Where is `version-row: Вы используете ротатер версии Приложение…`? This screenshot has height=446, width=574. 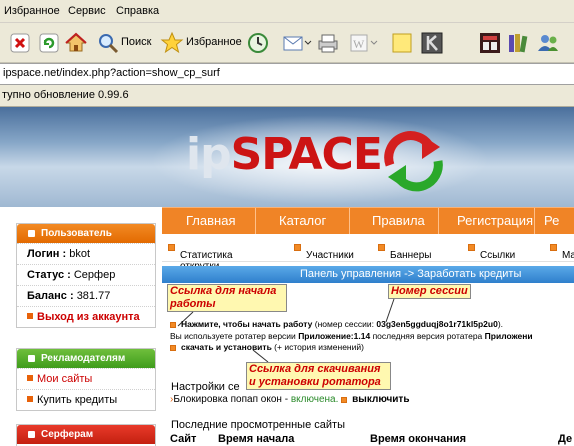
version-row: Вы используете ротатер версии Приложение… is located at coordinates (351, 336).